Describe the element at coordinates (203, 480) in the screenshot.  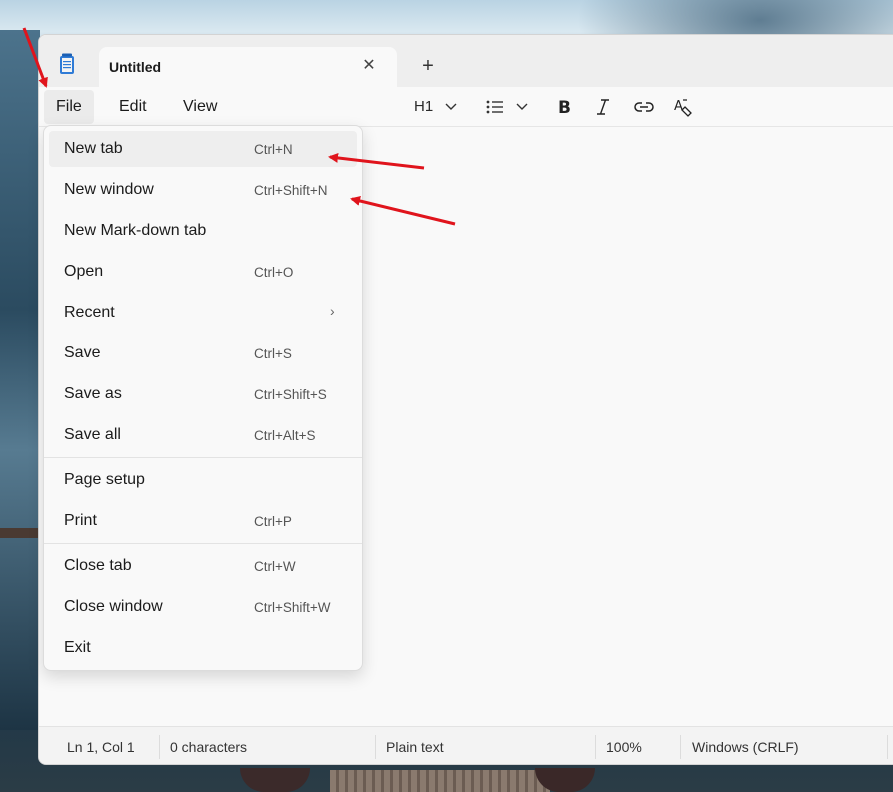
I see `menu-item-page-setup: Page setup` at that location.